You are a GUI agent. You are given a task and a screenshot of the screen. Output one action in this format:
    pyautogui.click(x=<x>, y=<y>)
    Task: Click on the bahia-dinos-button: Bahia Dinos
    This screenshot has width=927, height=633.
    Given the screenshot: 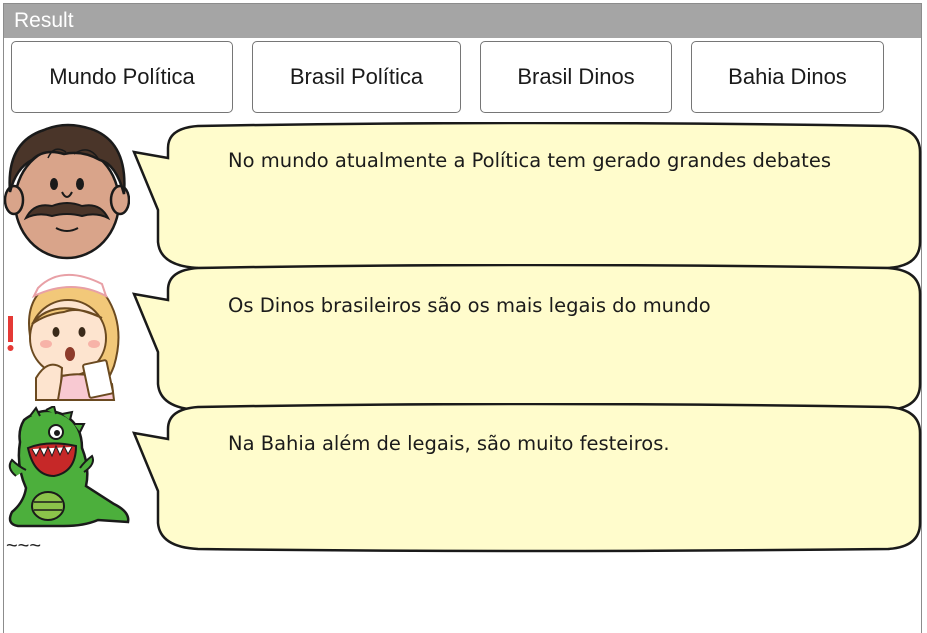 What is the action you would take?
    pyautogui.click(x=787, y=77)
    